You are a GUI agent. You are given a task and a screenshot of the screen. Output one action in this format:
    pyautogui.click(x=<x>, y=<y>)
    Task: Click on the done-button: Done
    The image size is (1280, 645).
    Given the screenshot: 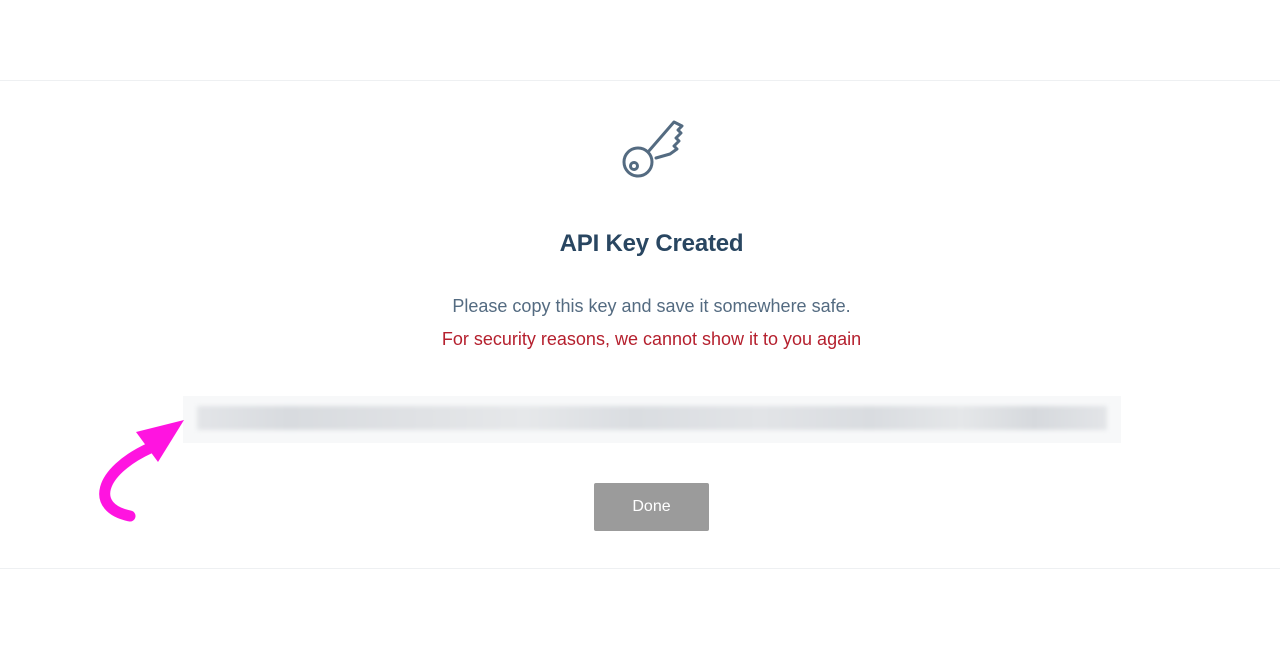 What is the action you would take?
    pyautogui.click(x=651, y=507)
    